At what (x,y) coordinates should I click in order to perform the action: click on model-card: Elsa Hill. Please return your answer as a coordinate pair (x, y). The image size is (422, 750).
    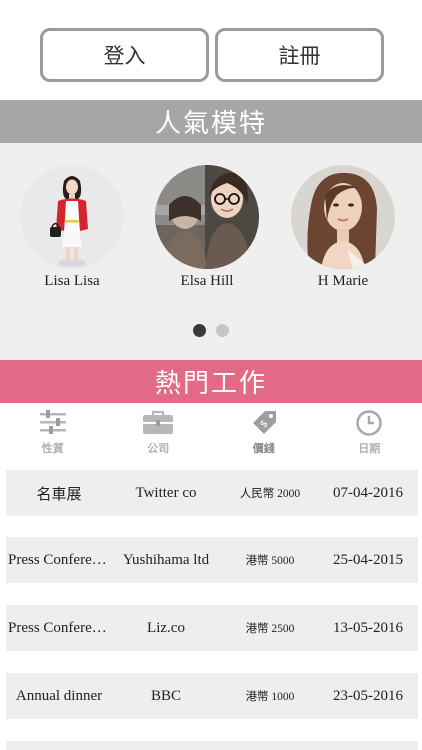
    Looking at the image, I should click on (207, 227).